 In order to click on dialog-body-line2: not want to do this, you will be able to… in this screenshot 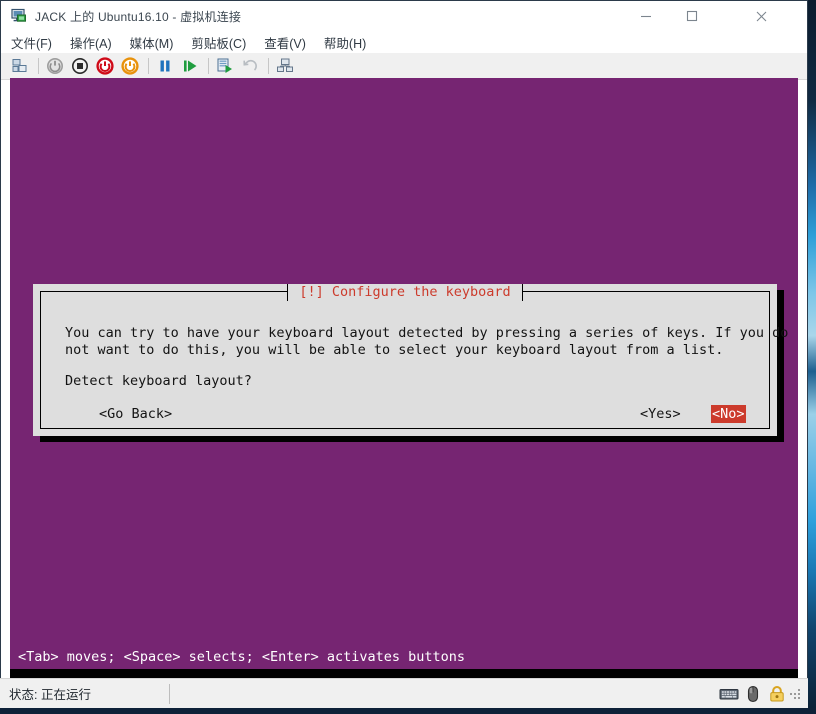, I will do `click(394, 350)`.